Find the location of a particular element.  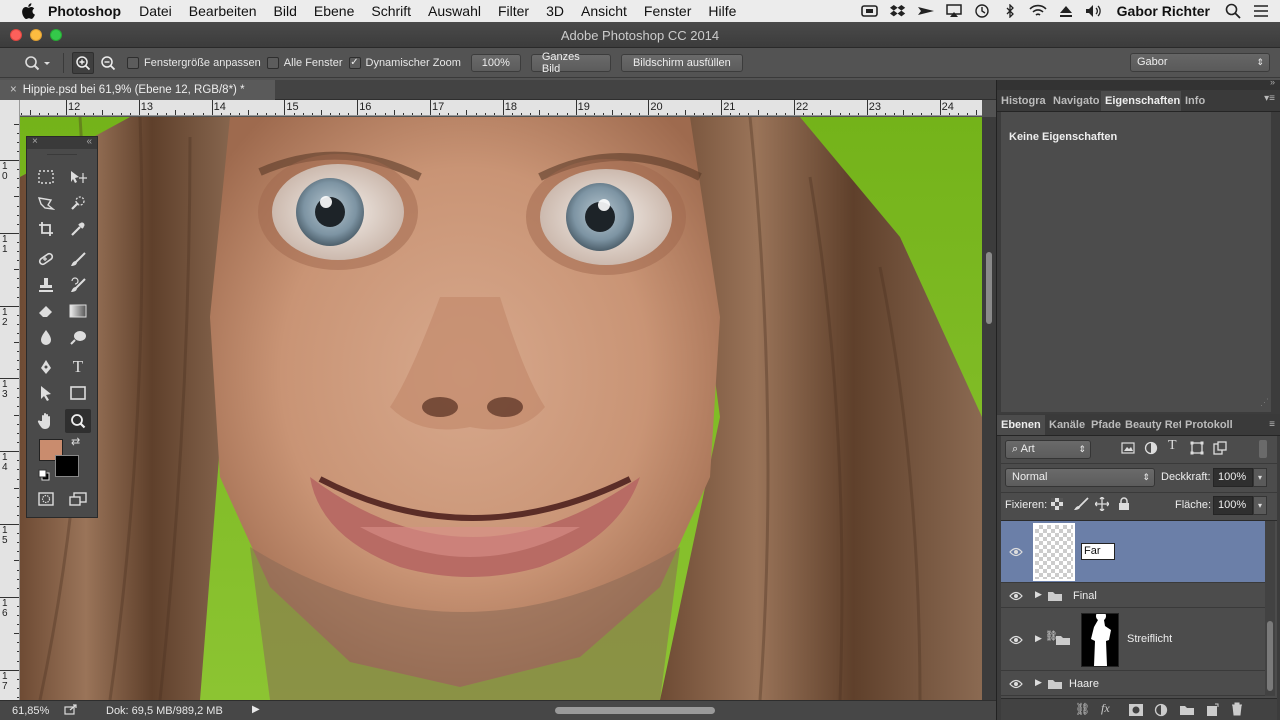

all-windows-option: Alle Fenster is located at coordinates (304, 62).